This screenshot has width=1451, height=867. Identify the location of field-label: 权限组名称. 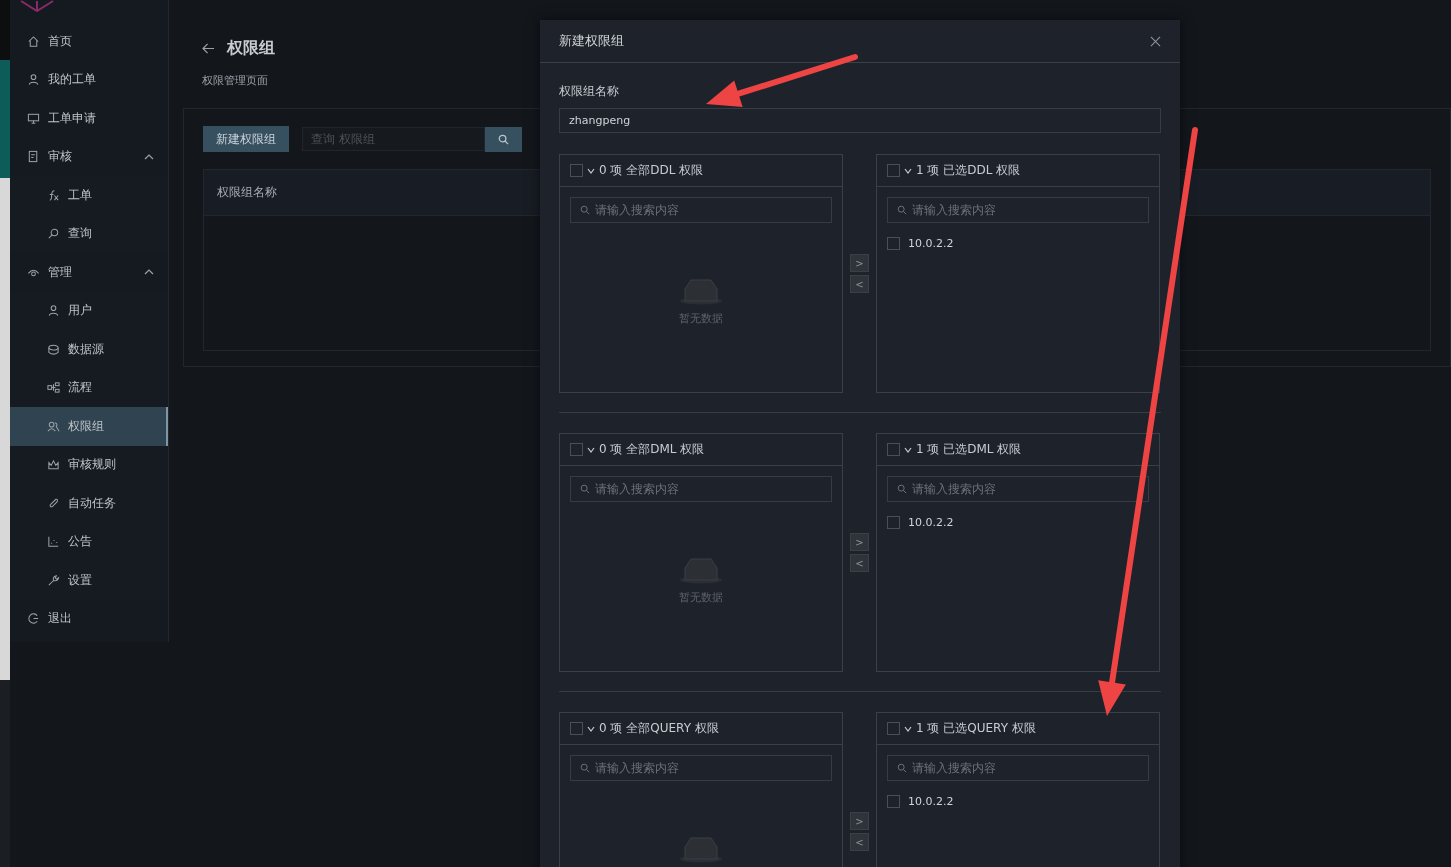
(589, 91).